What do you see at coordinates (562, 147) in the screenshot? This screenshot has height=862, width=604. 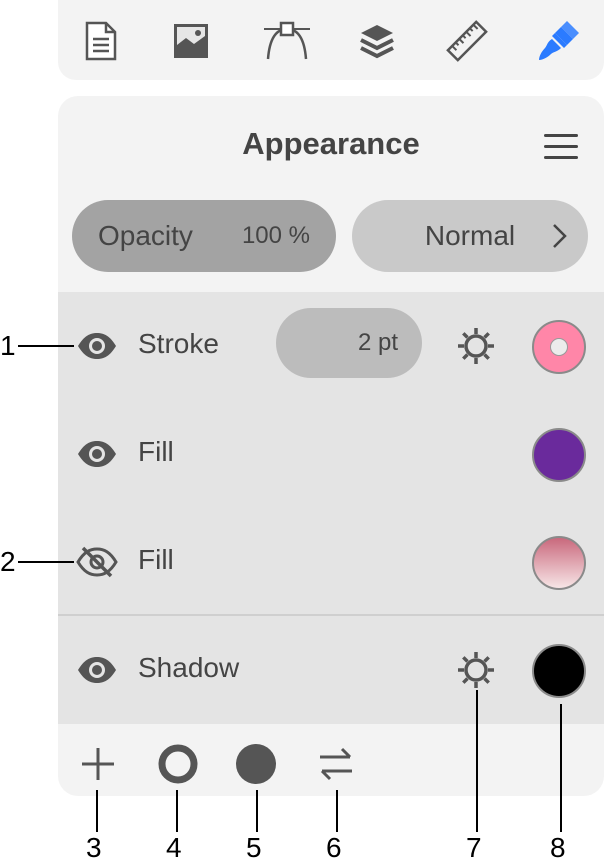 I see `menu-icon` at bounding box center [562, 147].